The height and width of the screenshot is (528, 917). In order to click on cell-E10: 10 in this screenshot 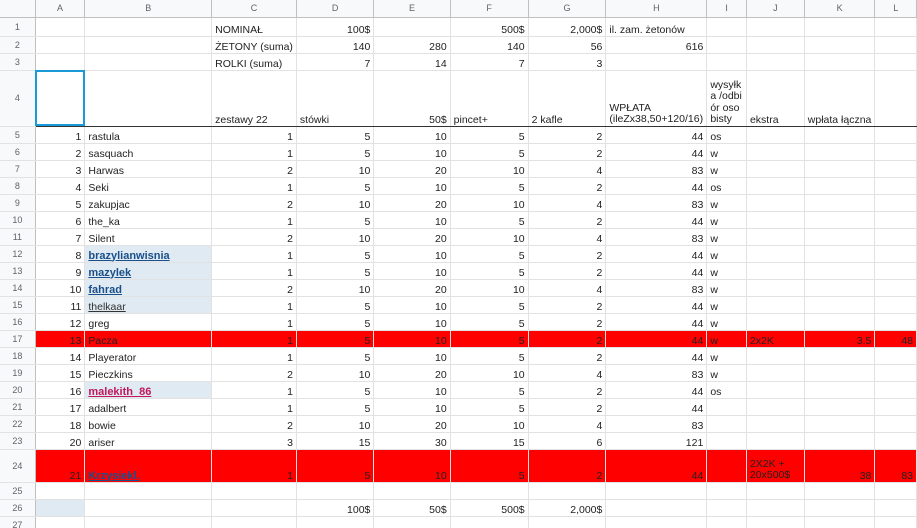, I will do `click(412, 220)`.